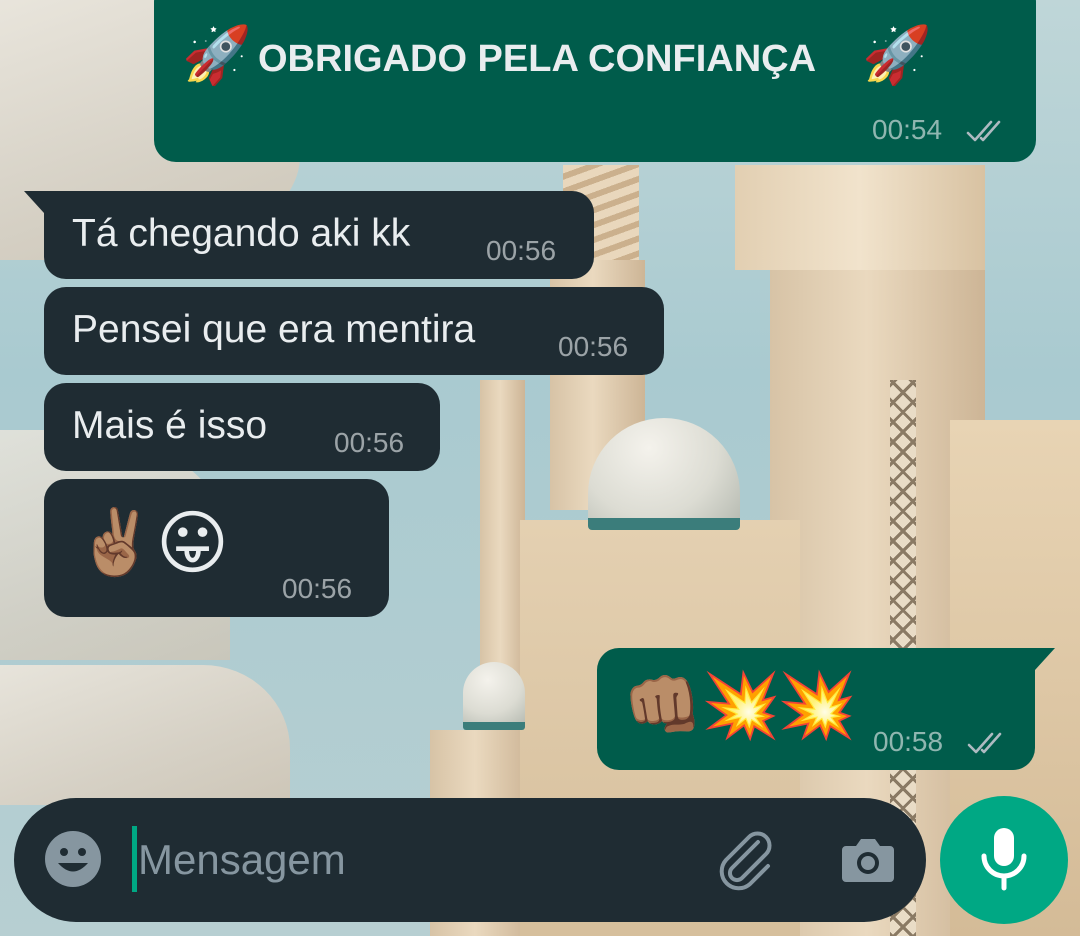 The image size is (1080, 936). I want to click on message-bubble-incoming: Pensei que era mentira 00:56, so click(354, 331).